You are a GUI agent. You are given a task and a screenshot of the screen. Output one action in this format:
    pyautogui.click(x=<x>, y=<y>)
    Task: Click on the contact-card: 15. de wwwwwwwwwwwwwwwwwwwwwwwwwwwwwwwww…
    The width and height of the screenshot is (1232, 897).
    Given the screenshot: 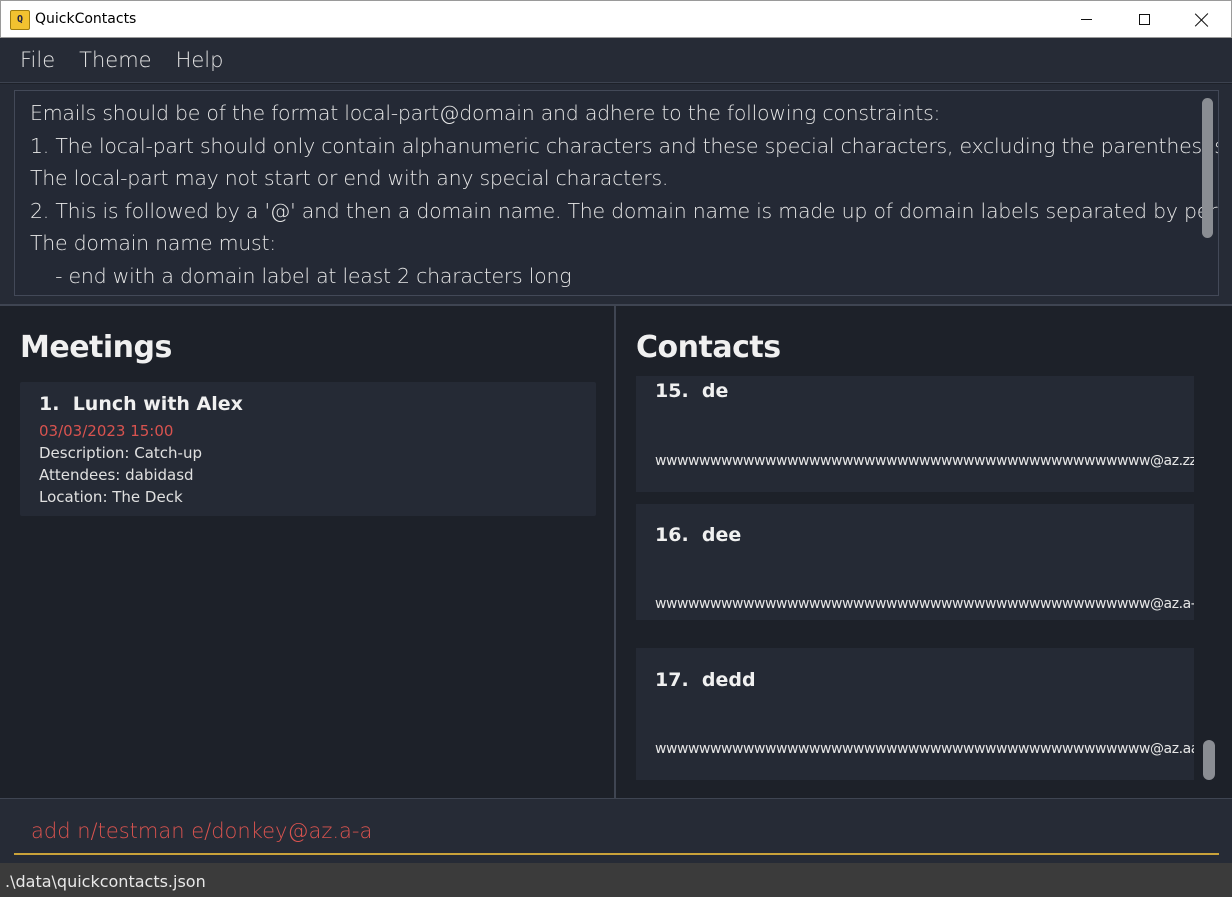 What is the action you would take?
    pyautogui.click(x=915, y=434)
    